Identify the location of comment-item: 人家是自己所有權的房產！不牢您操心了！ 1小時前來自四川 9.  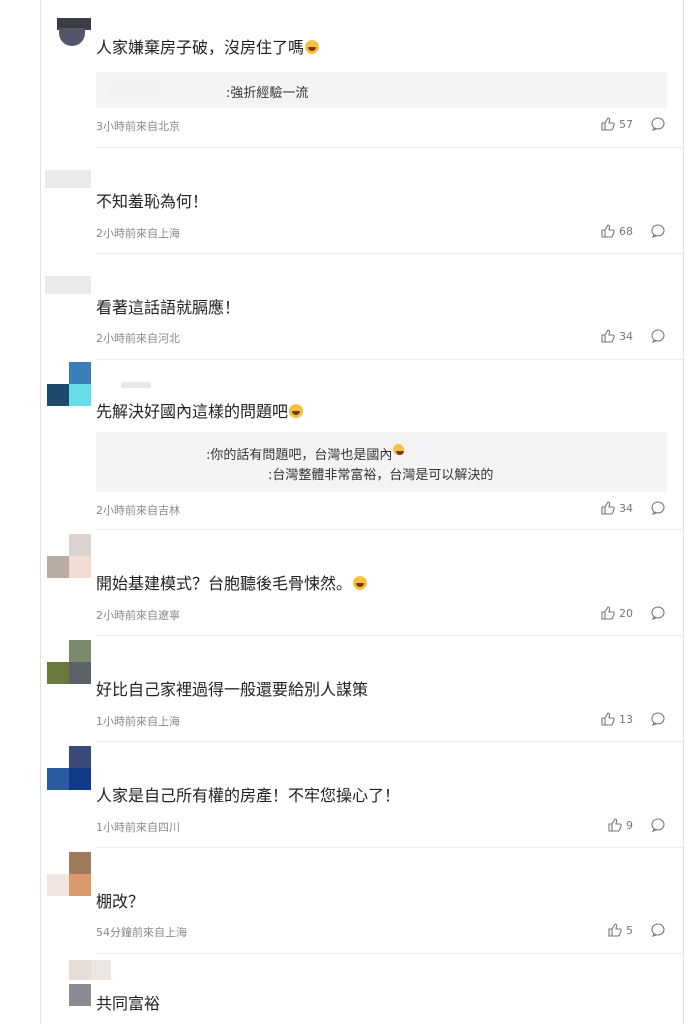
(362, 795).